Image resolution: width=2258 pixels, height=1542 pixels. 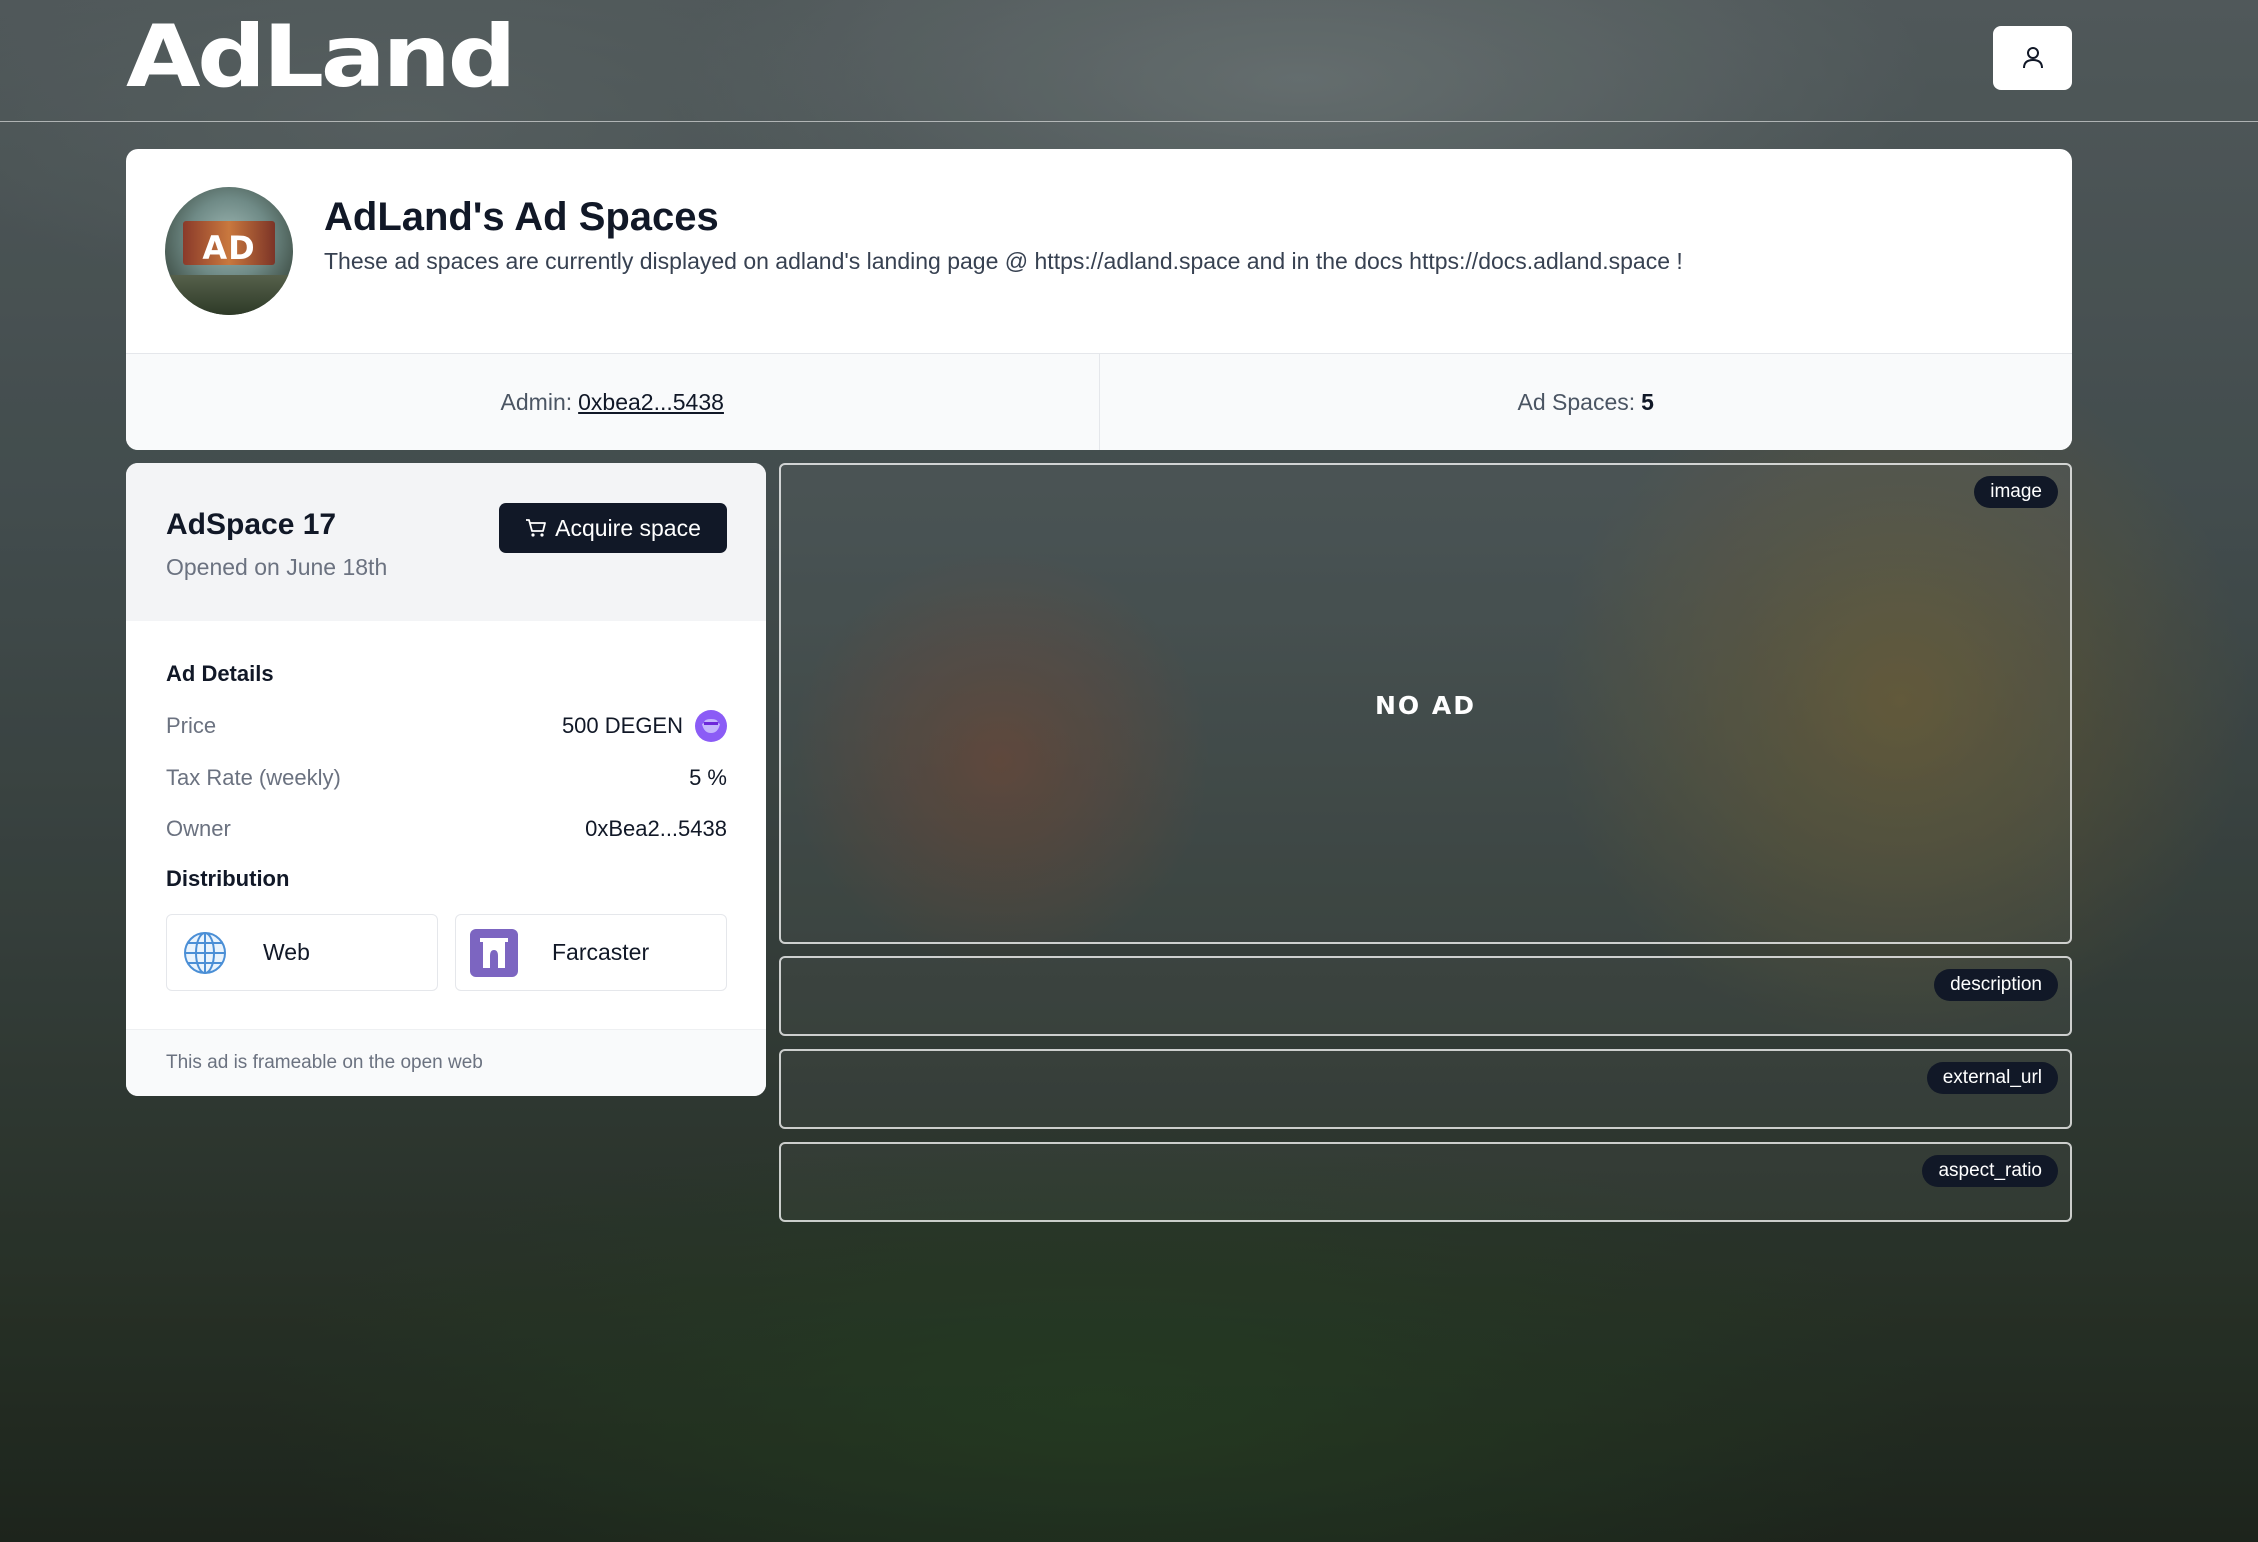 I want to click on no-ad-text: NO AD, so click(x=1425, y=705).